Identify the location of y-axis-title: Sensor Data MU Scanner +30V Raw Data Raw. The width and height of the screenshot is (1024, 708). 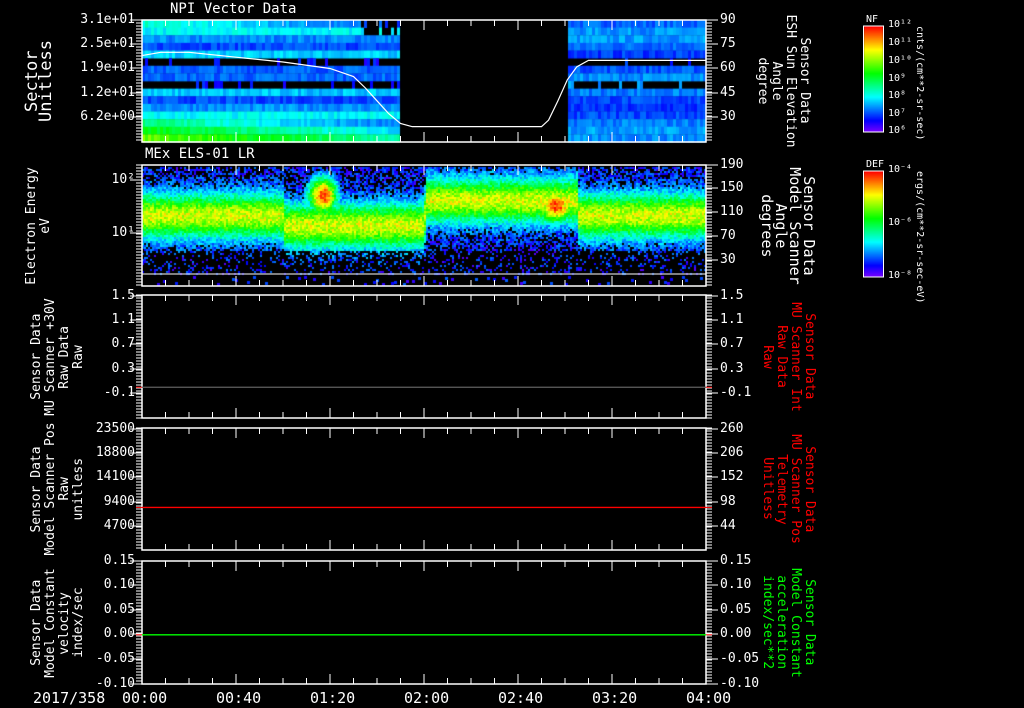
(57, 356).